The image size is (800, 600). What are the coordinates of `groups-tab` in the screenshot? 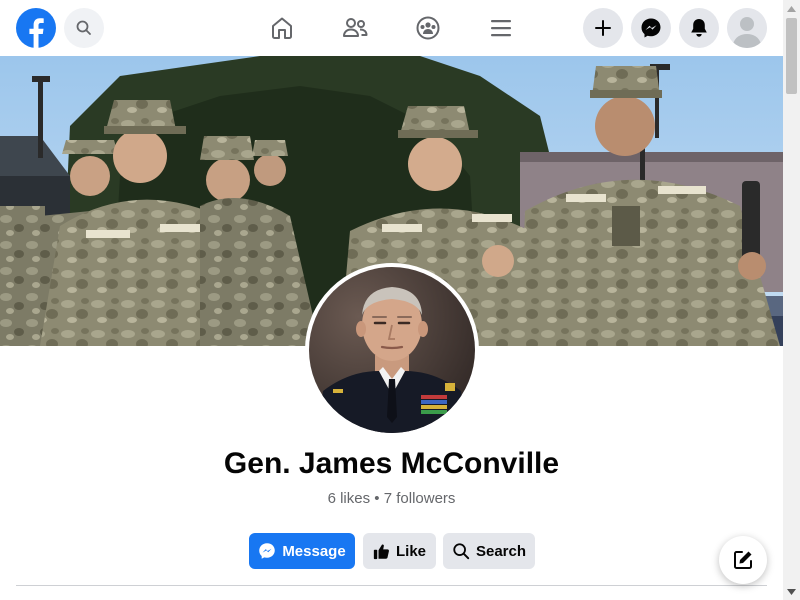 It's located at (428, 28).